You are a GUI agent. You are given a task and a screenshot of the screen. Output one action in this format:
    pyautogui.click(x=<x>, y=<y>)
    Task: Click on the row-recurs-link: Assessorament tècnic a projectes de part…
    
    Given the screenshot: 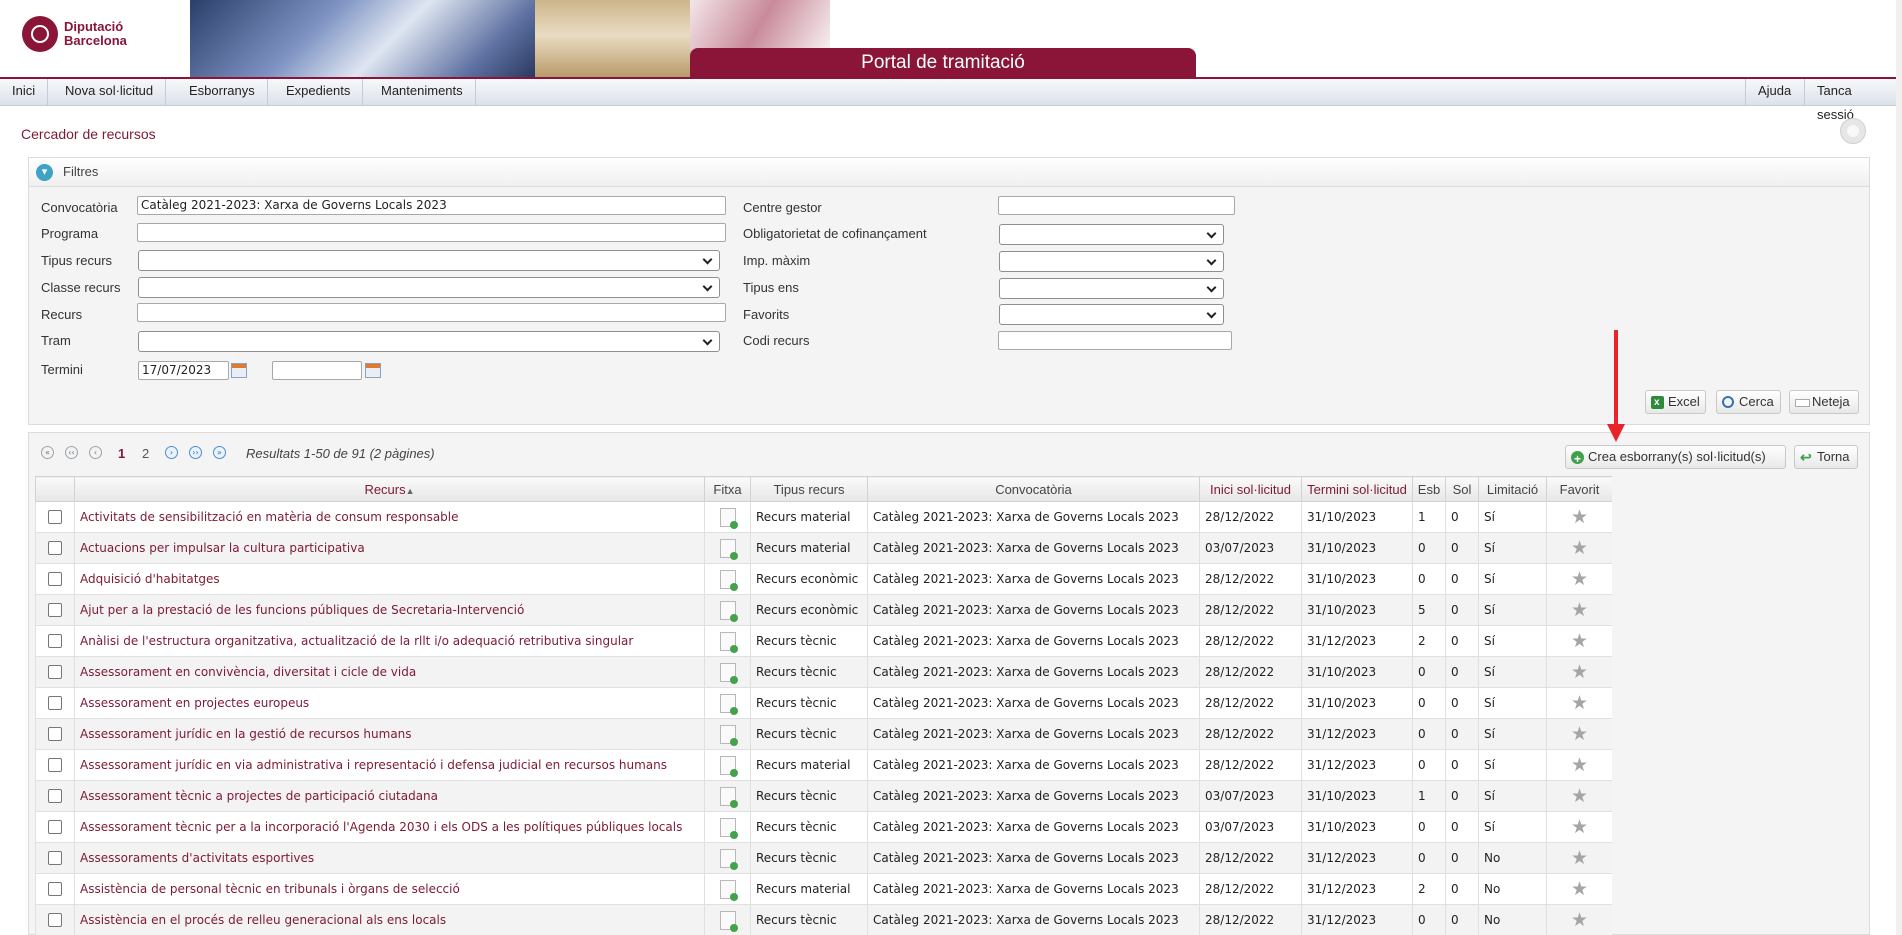 What is the action you would take?
    pyautogui.click(x=389, y=796)
    